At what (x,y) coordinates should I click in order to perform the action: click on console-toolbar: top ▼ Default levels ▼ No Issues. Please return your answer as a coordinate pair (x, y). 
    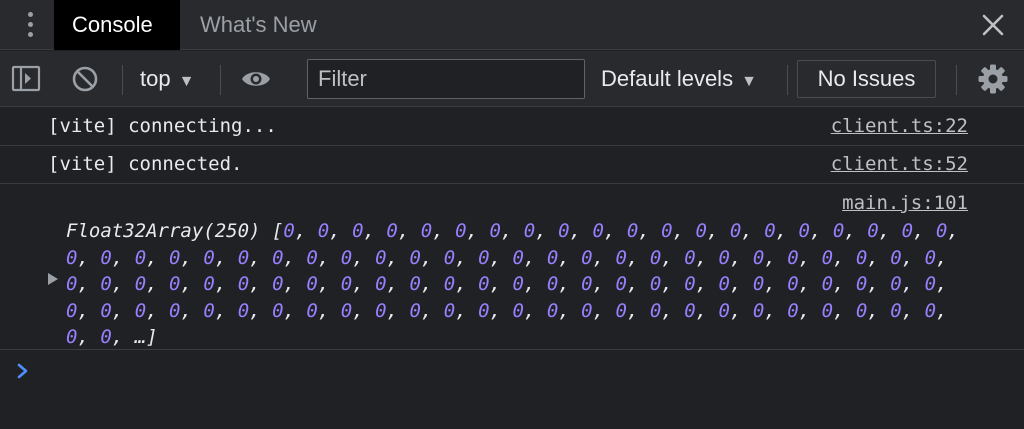
    Looking at the image, I should click on (512, 79).